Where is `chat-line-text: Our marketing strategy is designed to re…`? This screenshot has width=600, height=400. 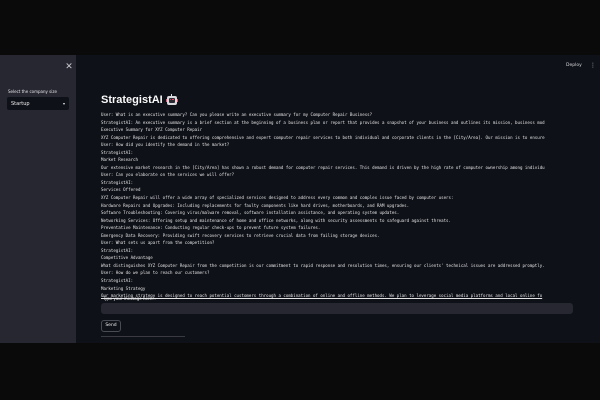
chat-line-text: Our marketing strategy is designed to re… is located at coordinates (322, 296).